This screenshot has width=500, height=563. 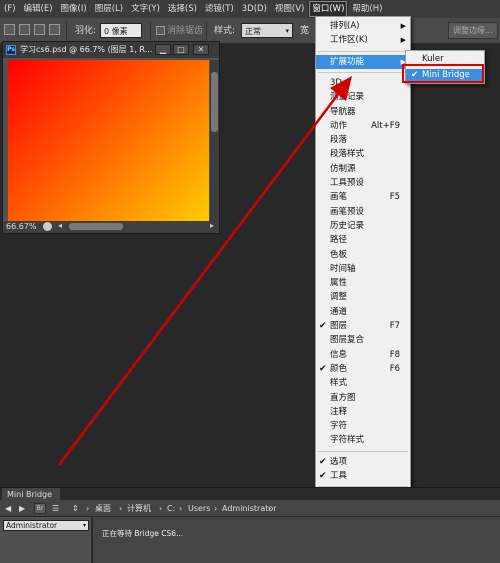 What do you see at coordinates (22, 508) in the screenshot?
I see `forward-icon: ▶` at bounding box center [22, 508].